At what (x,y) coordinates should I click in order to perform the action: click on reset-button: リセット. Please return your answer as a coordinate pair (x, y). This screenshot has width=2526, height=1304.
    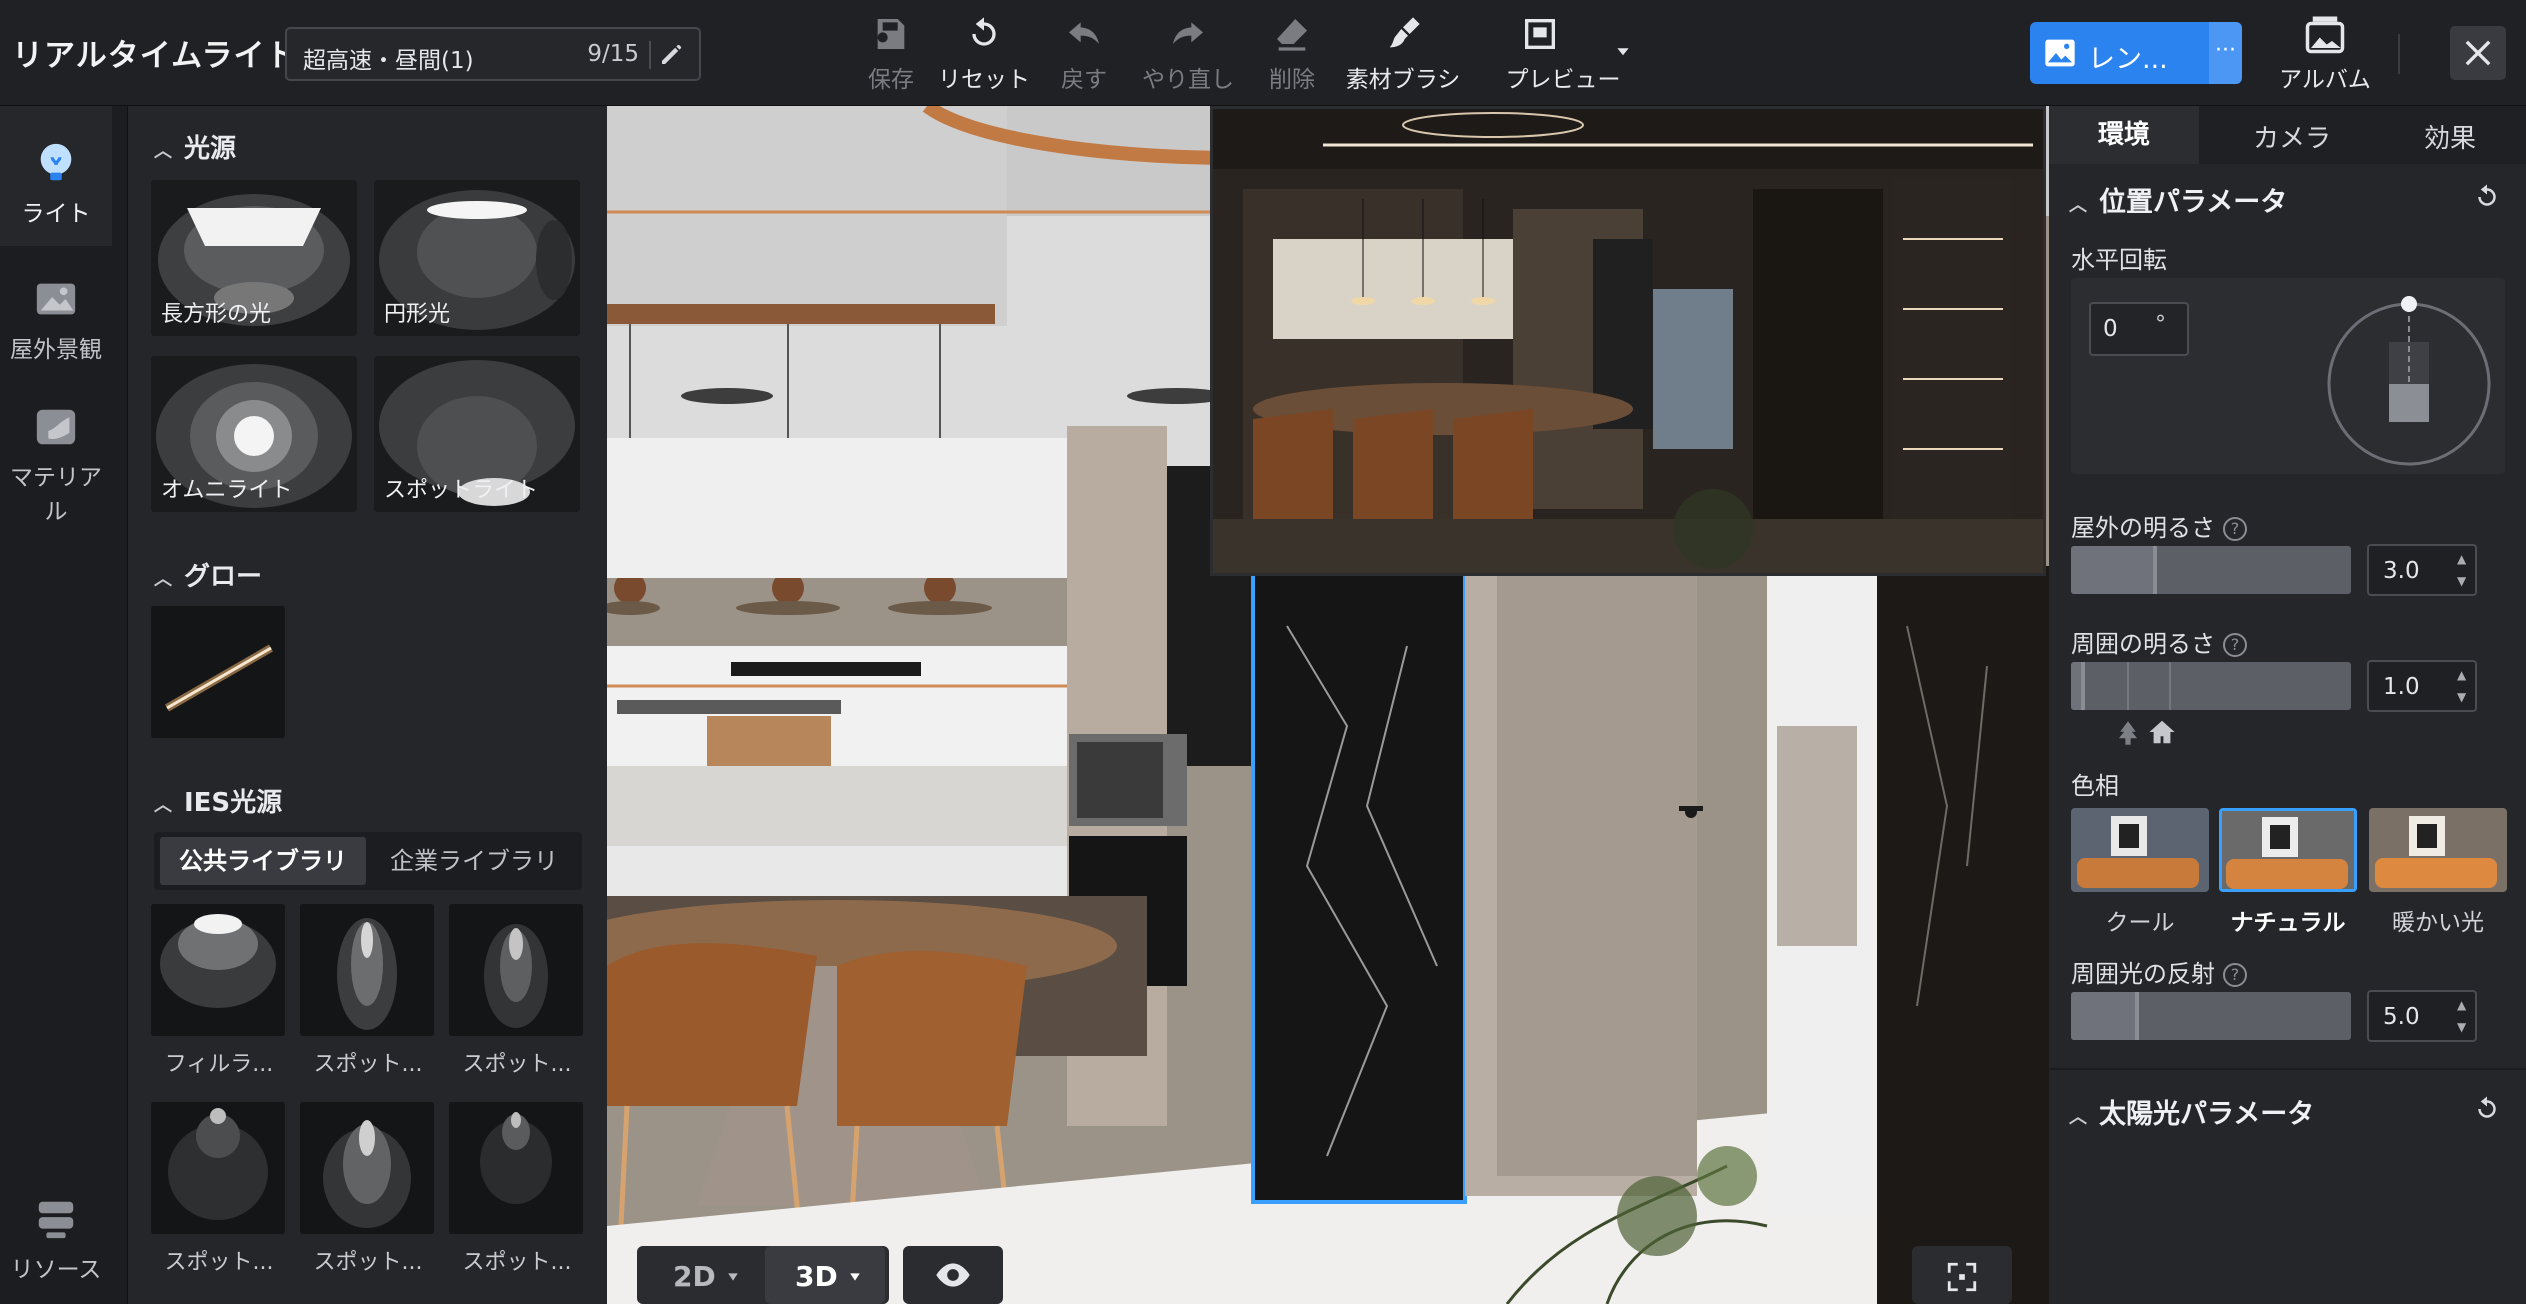
    Looking at the image, I should click on (984, 54).